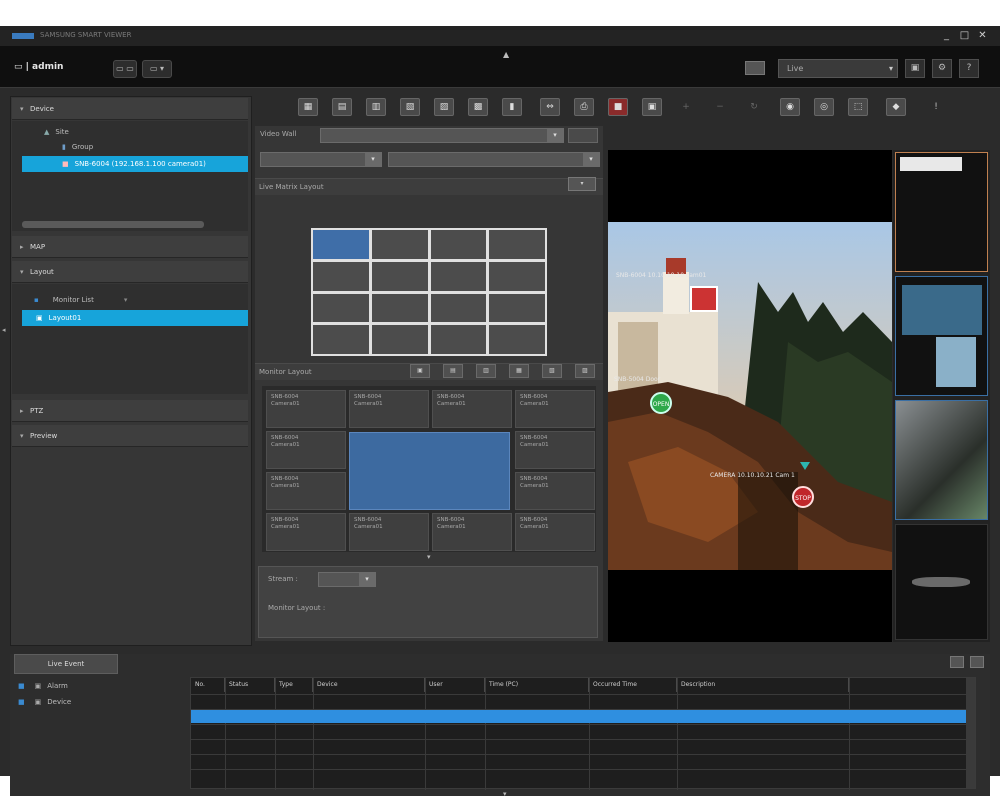 This screenshot has height=800, width=1000. Describe the element at coordinates (135, 318) in the screenshot. I see `layout-item-layout01: ▣ Layout01` at that location.